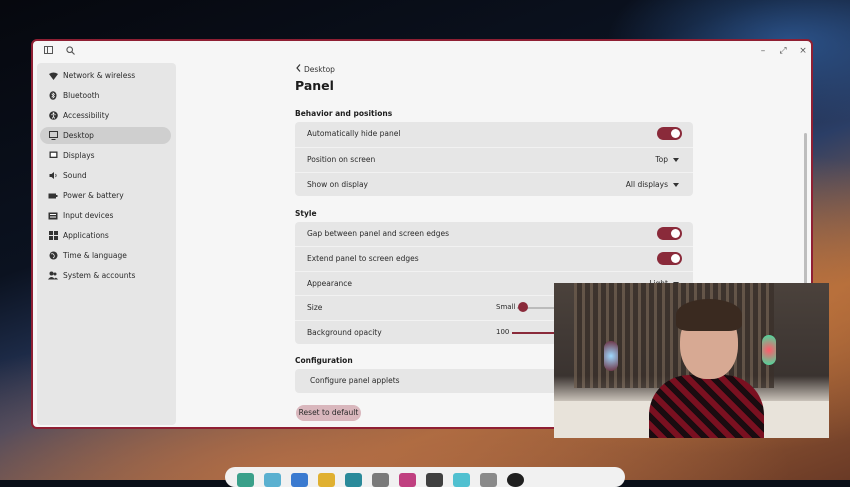  I want to click on wifi-icon, so click(53, 76).